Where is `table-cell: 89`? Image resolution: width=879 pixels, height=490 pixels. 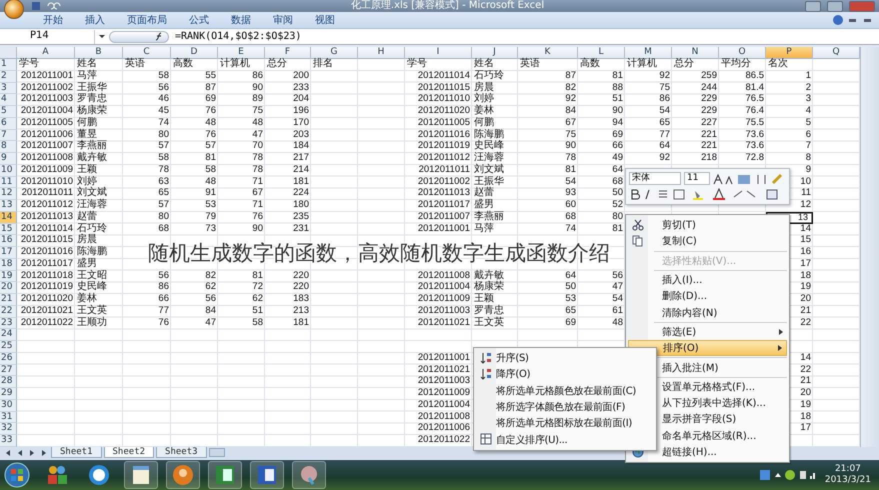
table-cell: 89 is located at coordinates (241, 100).